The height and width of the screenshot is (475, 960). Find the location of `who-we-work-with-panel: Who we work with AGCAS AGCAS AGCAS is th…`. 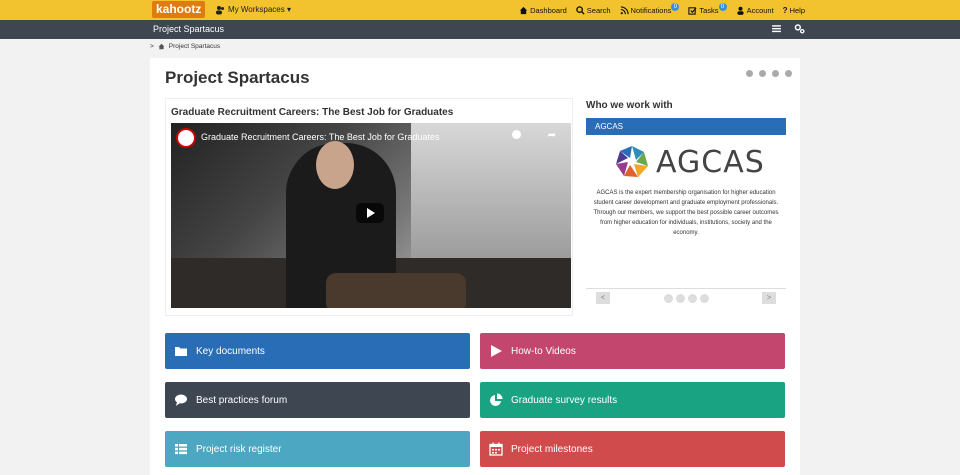

who-we-work-with-panel: Who we work with AGCAS AGCAS AGCAS is th… is located at coordinates (686, 205).